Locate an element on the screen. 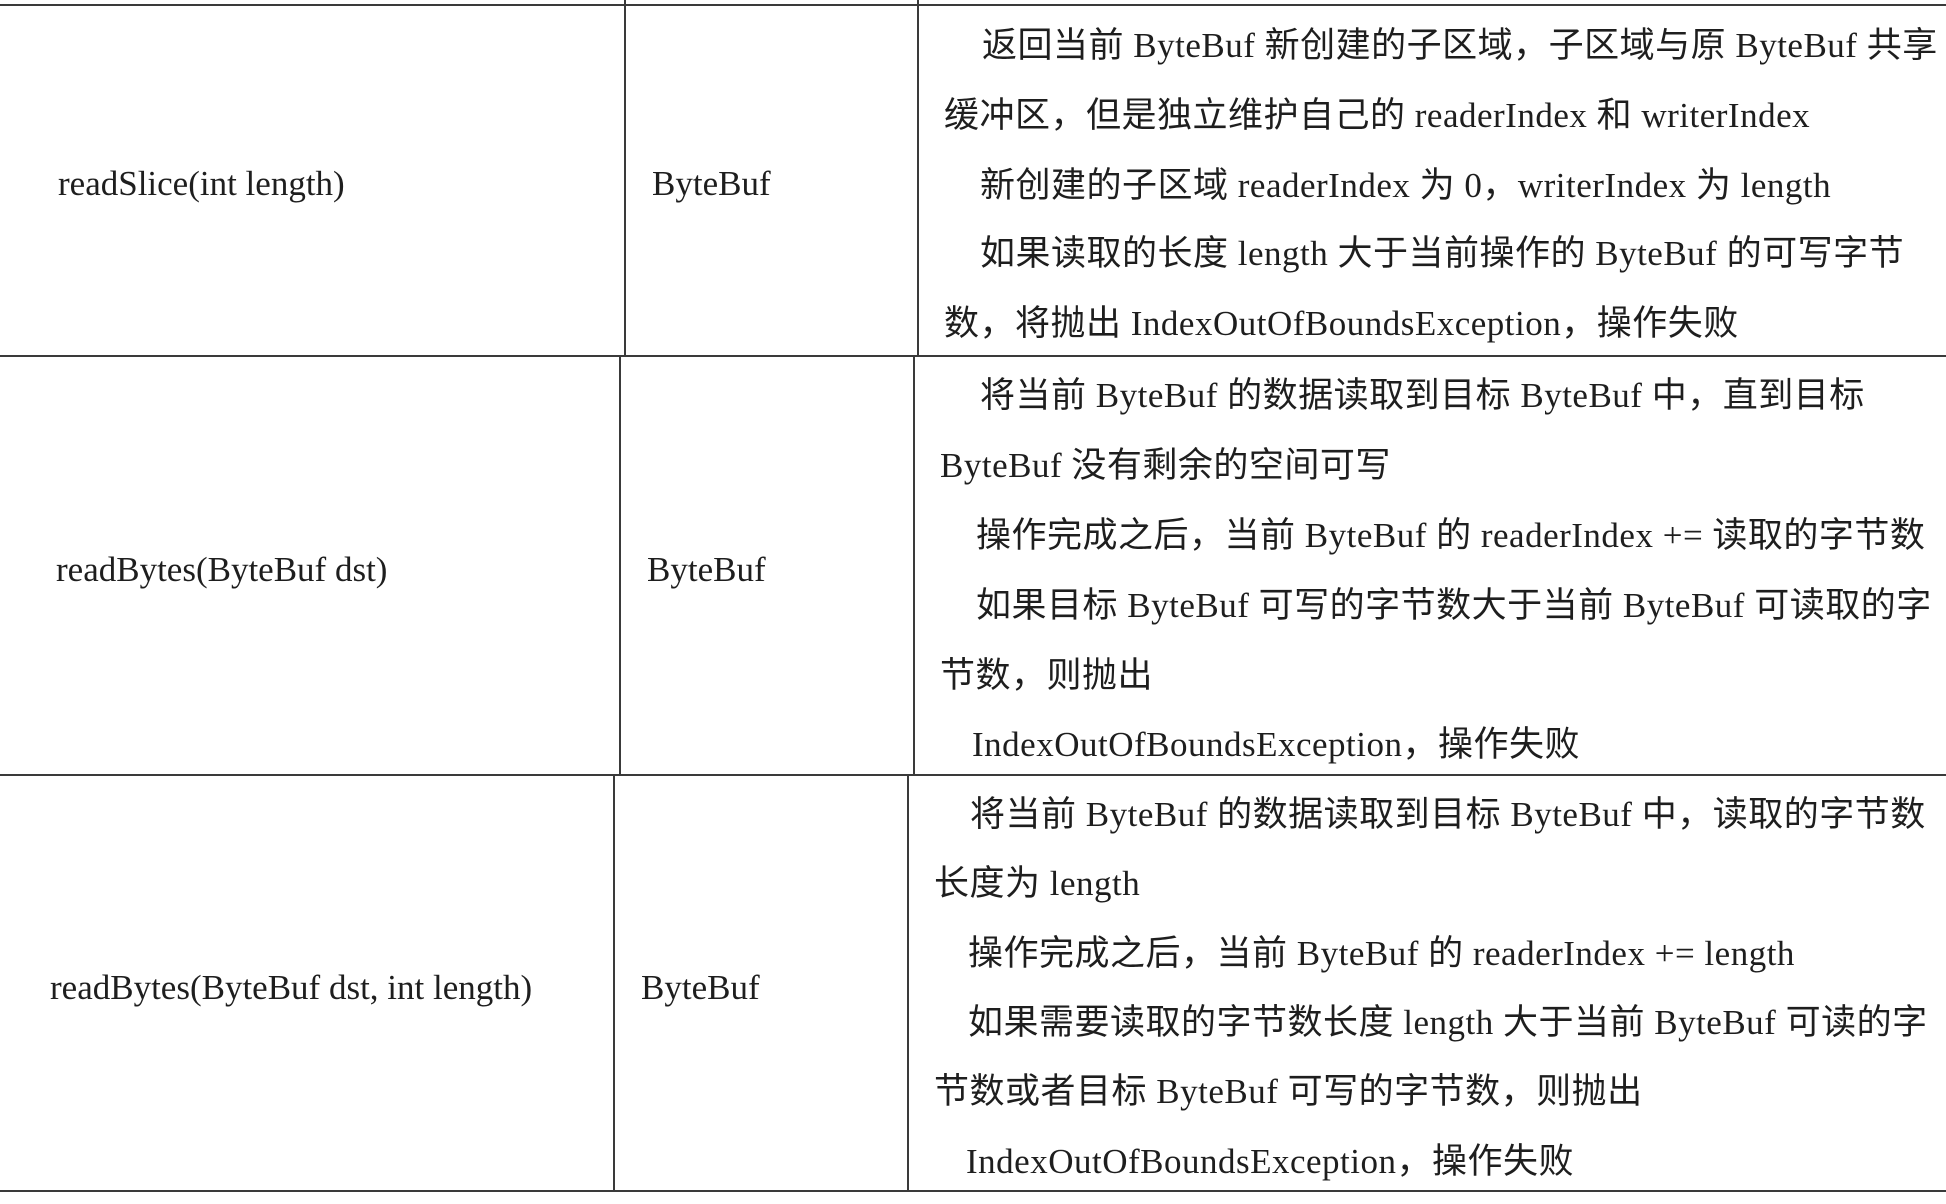 The height and width of the screenshot is (1204, 1946). description-line: 如果读取的长度 length 大于当前操作的 ByteBuf 的可写字节 is located at coordinates (1442, 253).